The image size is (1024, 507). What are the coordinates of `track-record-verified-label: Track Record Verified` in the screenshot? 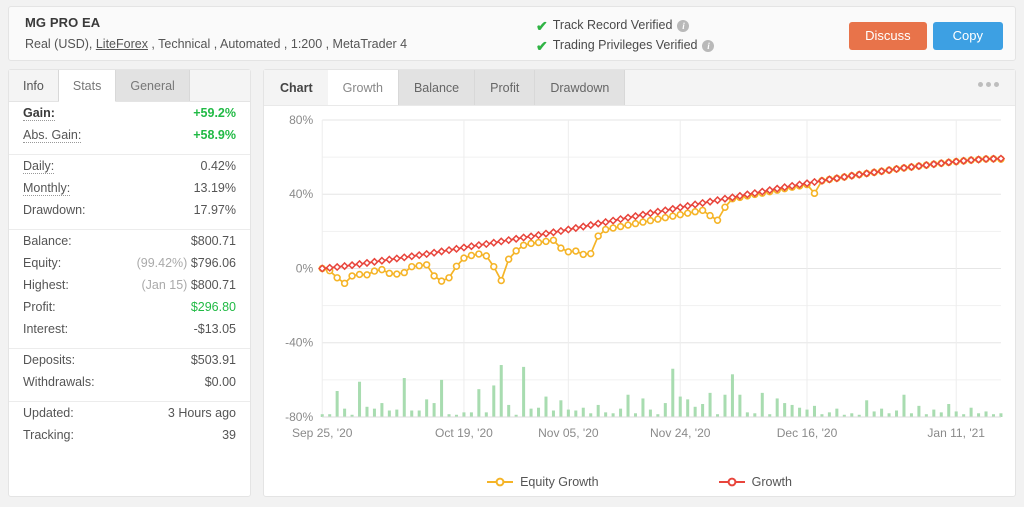 It's located at (612, 25).